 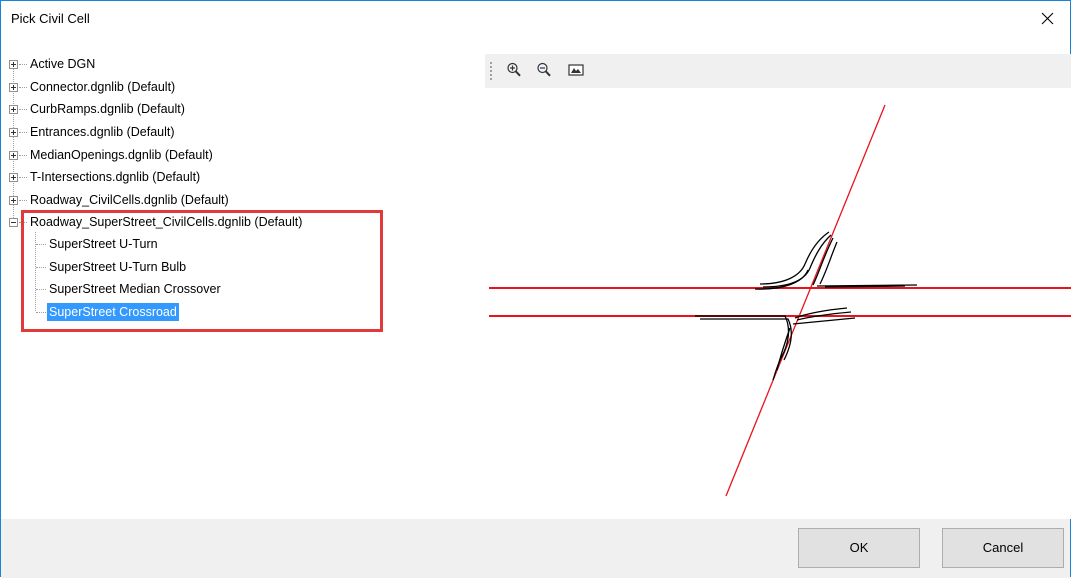 I want to click on cancel-button: Cancel, so click(x=1003, y=548).